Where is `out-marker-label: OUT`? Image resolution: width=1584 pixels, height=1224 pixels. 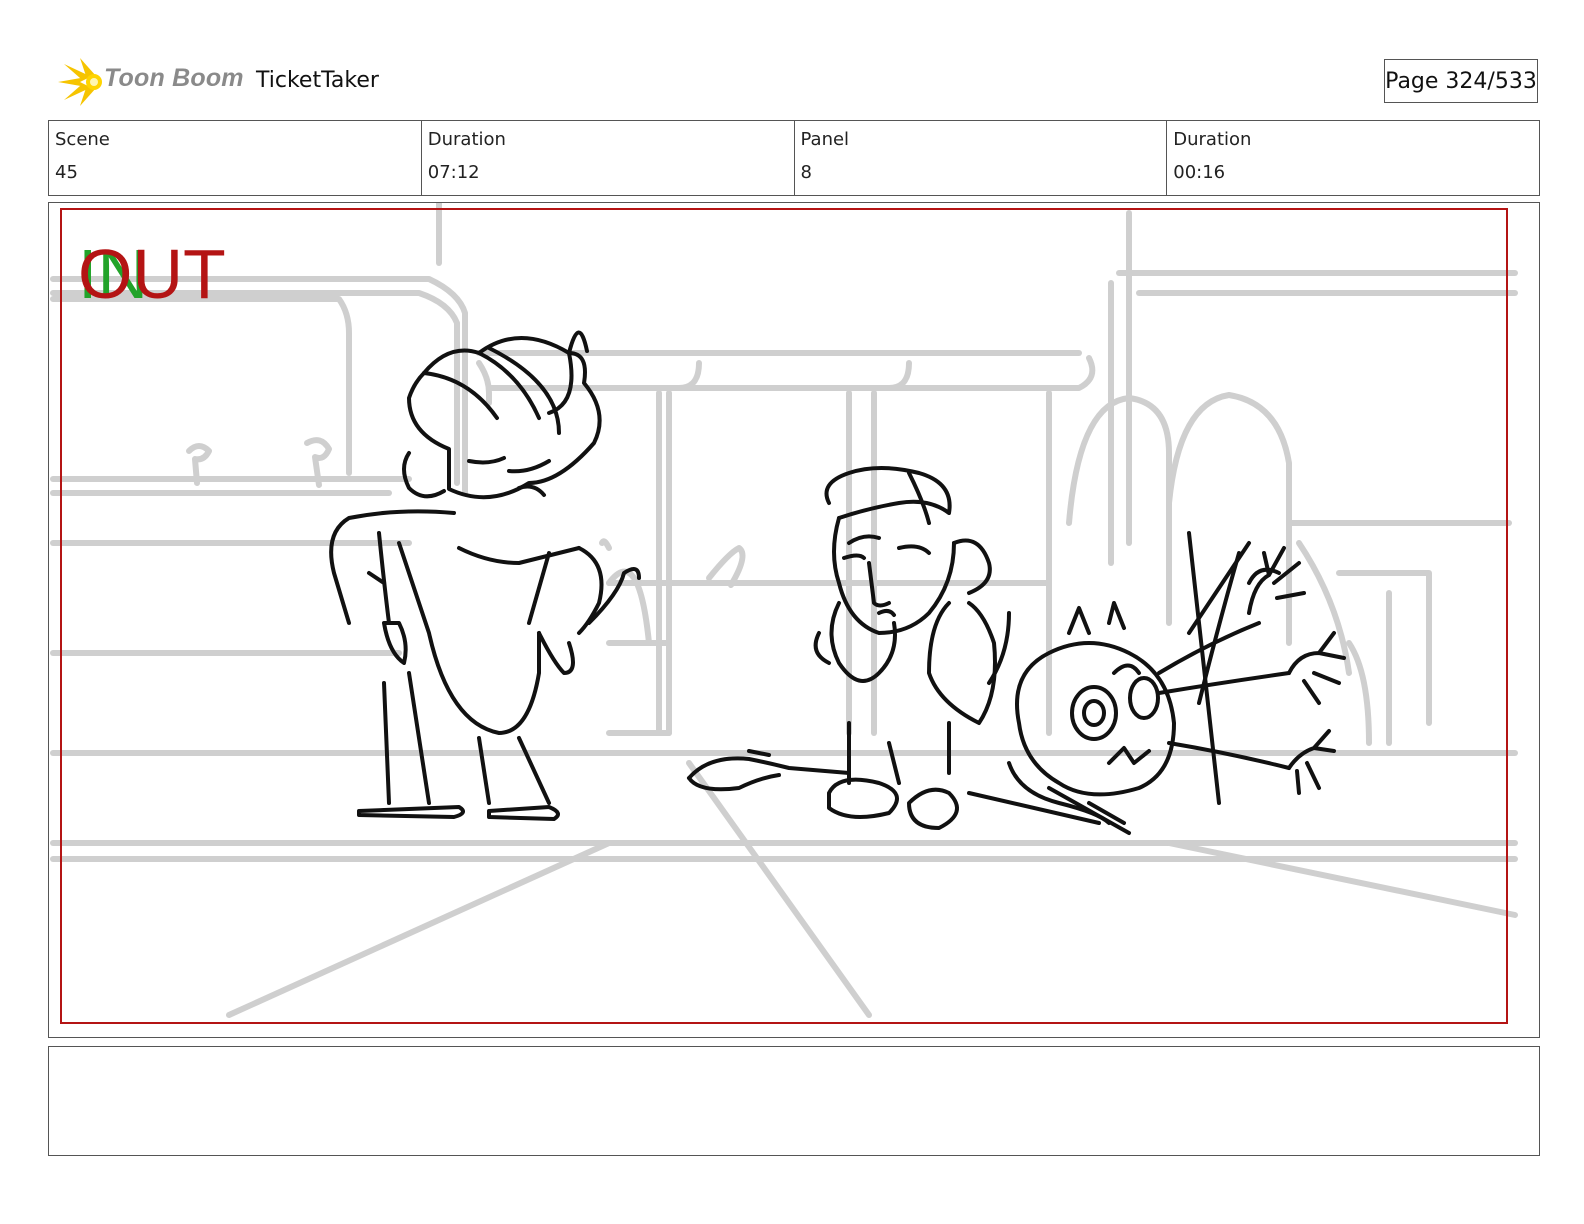 out-marker-label: OUT is located at coordinates (152, 274).